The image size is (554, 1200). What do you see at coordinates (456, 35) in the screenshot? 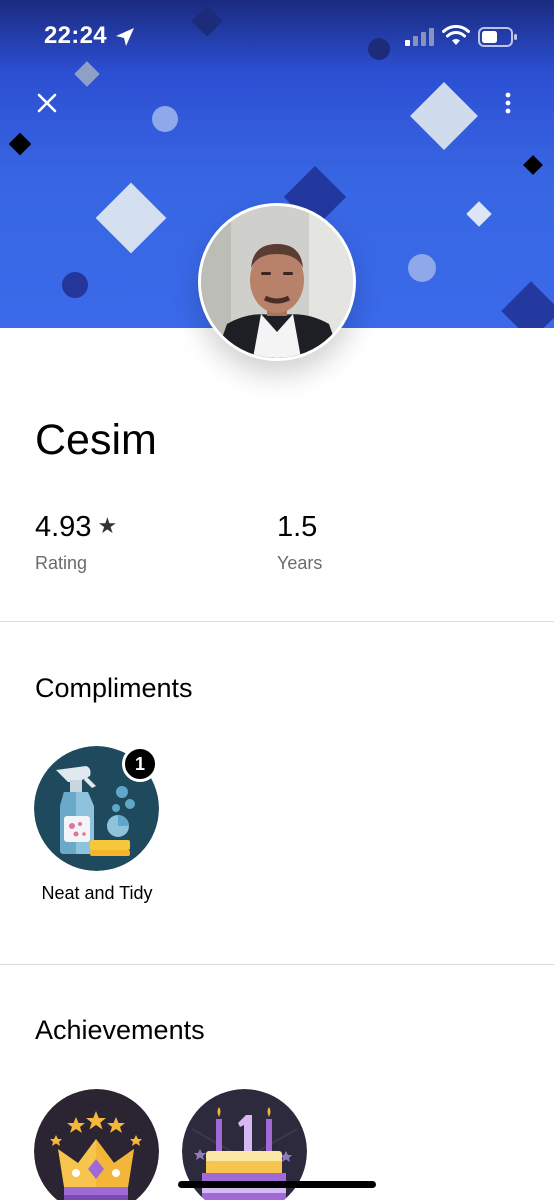
I see `wifi-icon` at bounding box center [456, 35].